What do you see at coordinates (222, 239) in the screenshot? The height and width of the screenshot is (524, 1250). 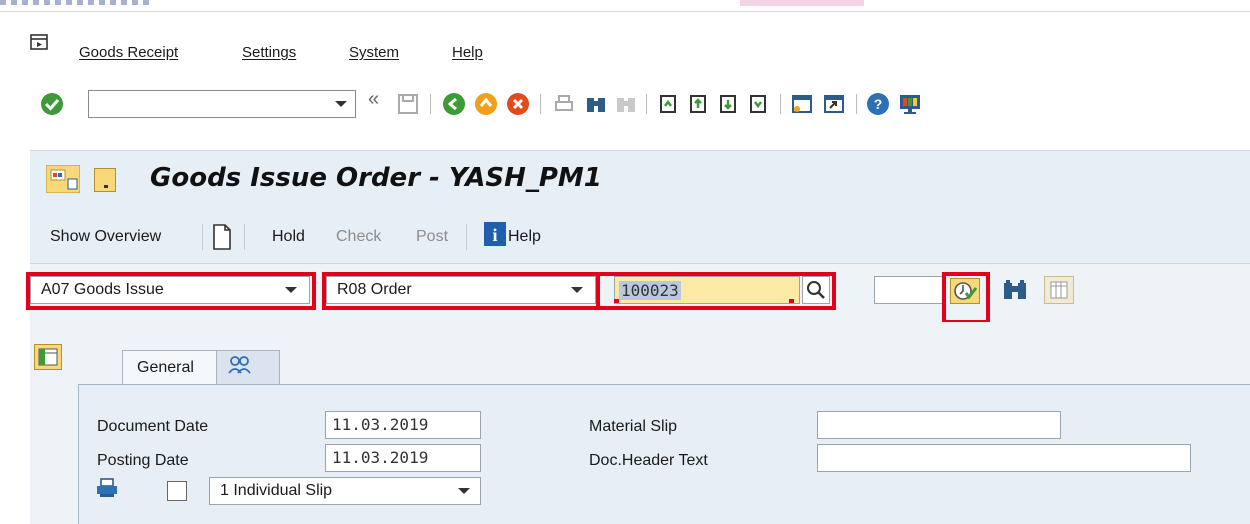 I see `new-document-icon` at bounding box center [222, 239].